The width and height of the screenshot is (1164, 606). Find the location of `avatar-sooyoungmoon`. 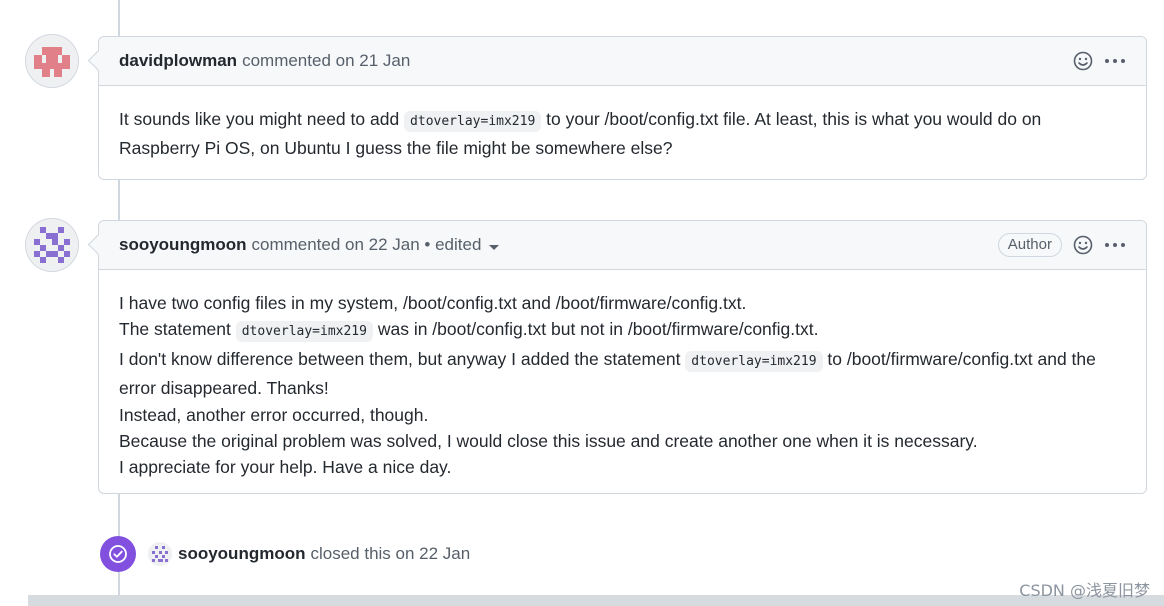

avatar-sooyoungmoon is located at coordinates (52, 245).